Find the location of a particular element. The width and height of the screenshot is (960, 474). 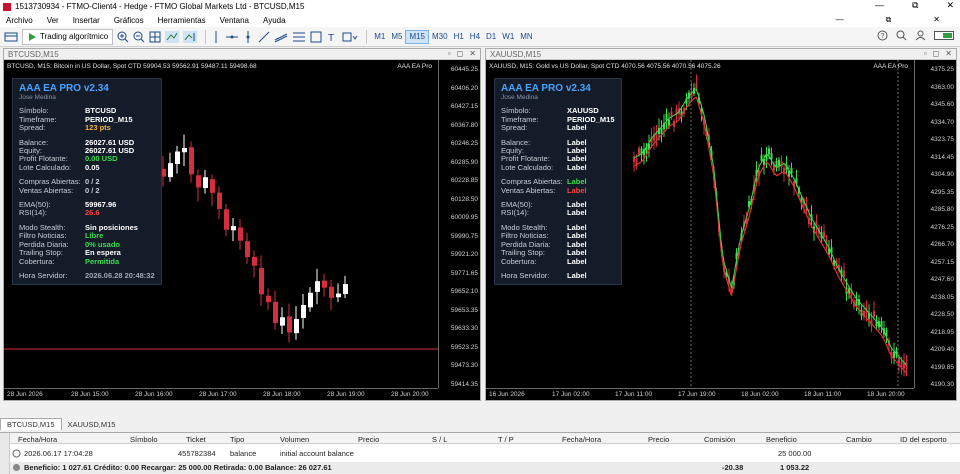

time-tick-label: 28 Jun 20:00 is located at coordinates (410, 394).